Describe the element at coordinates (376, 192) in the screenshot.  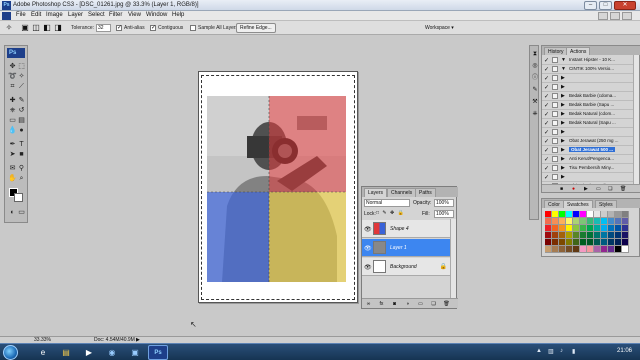
I see `tab-layers: Layers` at that location.